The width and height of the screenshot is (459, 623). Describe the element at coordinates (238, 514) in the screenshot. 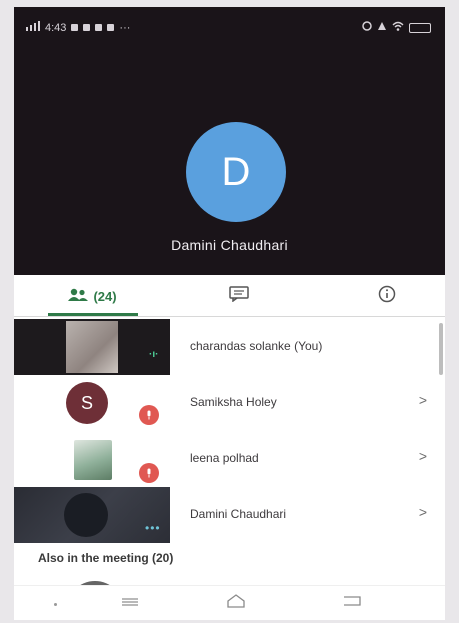

I see `participant-name: Damini Chaudhari` at that location.